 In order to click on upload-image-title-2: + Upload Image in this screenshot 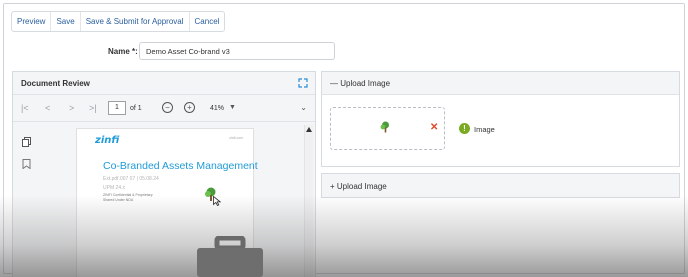, I will do `click(358, 186)`.